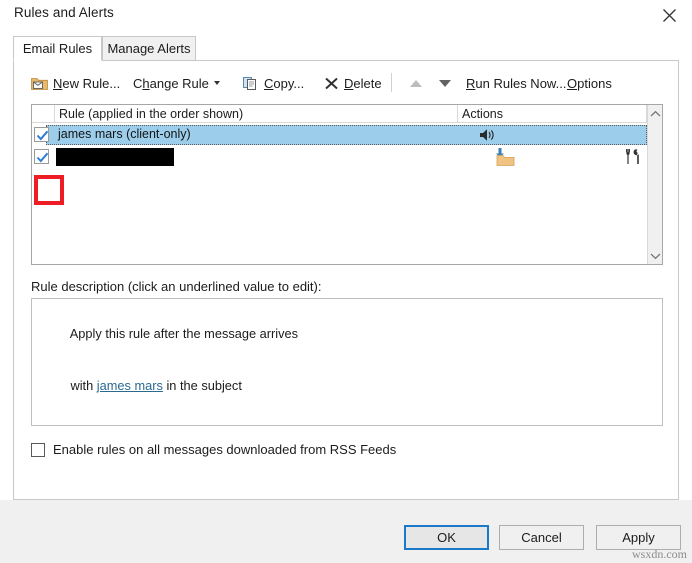 This screenshot has height=563, width=692. What do you see at coordinates (202, 385) in the screenshot?
I see `description-text: in the subject` at bounding box center [202, 385].